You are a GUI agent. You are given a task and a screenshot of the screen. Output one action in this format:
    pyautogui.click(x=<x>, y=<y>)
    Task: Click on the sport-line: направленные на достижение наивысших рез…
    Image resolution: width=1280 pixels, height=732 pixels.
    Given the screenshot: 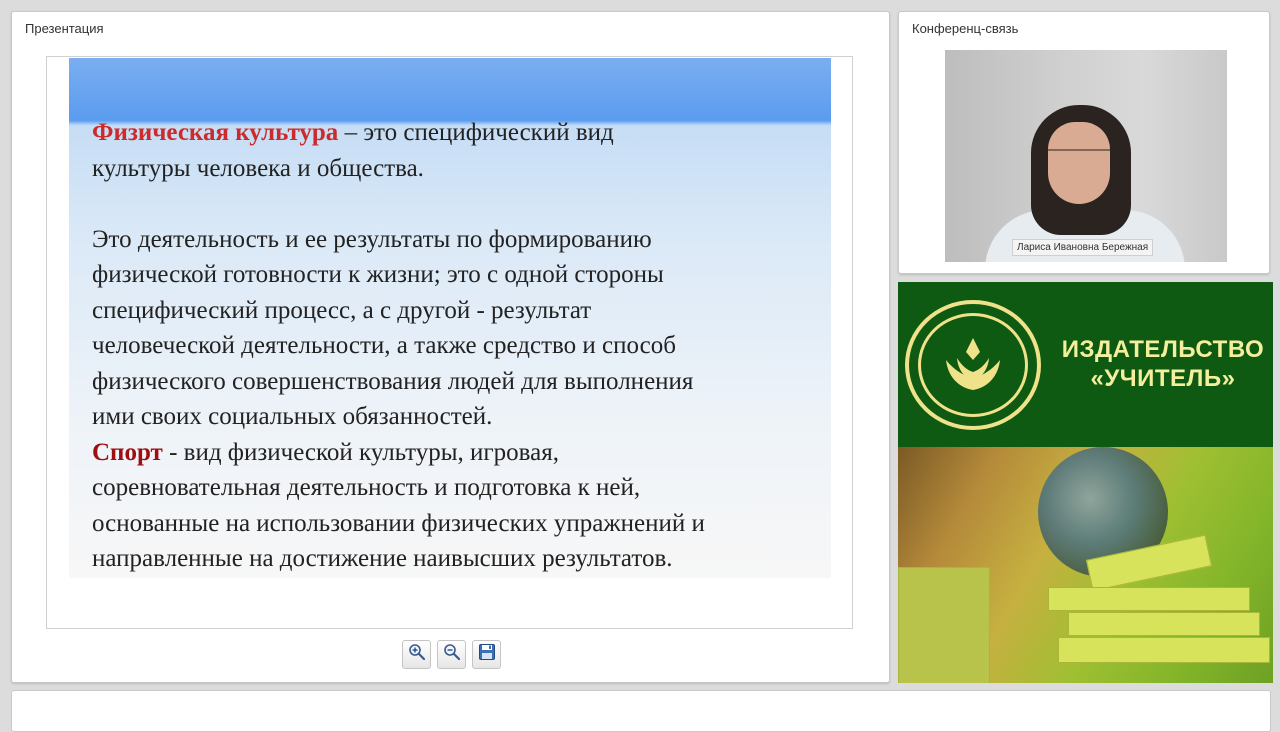 What is the action you would take?
    pyautogui.click(x=382, y=558)
    